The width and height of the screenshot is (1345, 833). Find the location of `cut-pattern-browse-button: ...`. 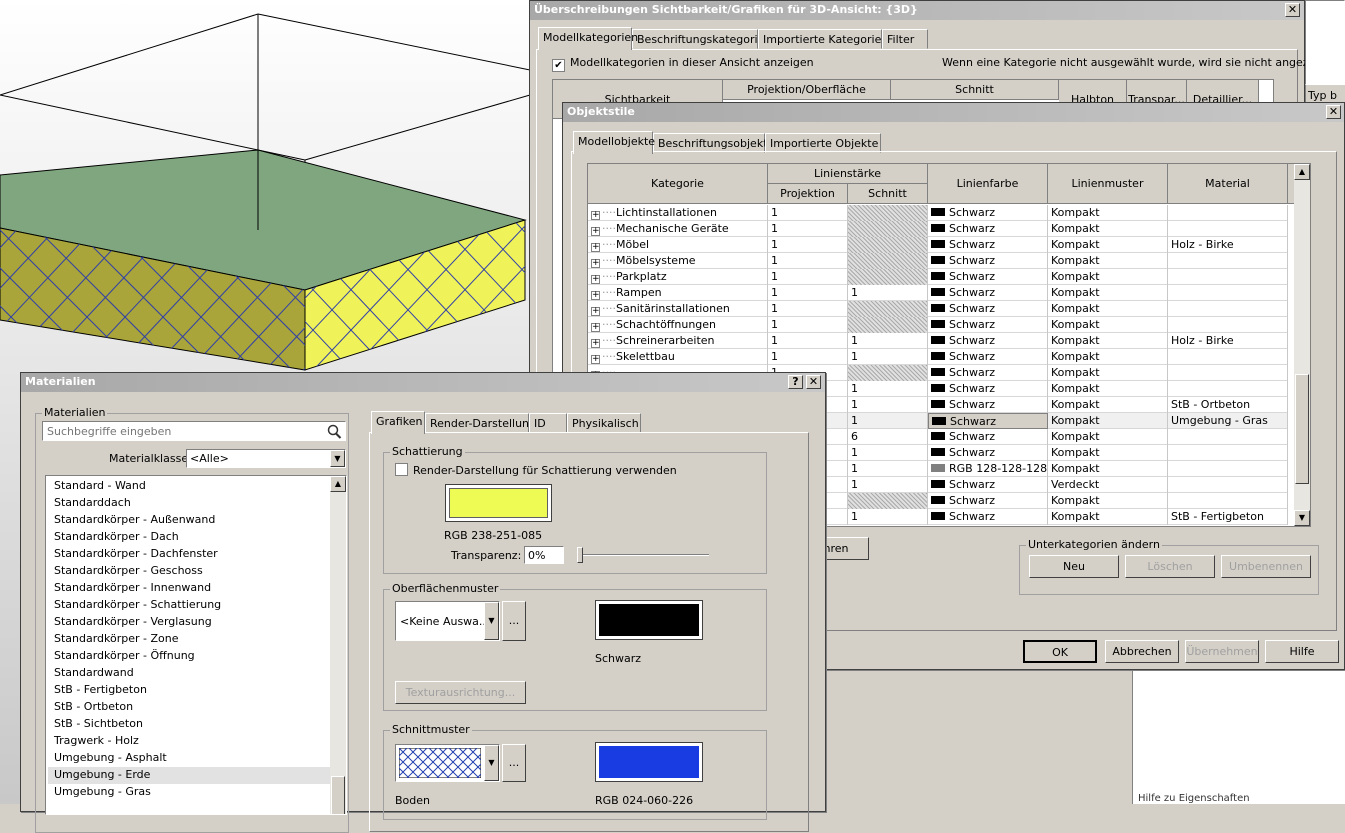

cut-pattern-browse-button: ... is located at coordinates (514, 763).